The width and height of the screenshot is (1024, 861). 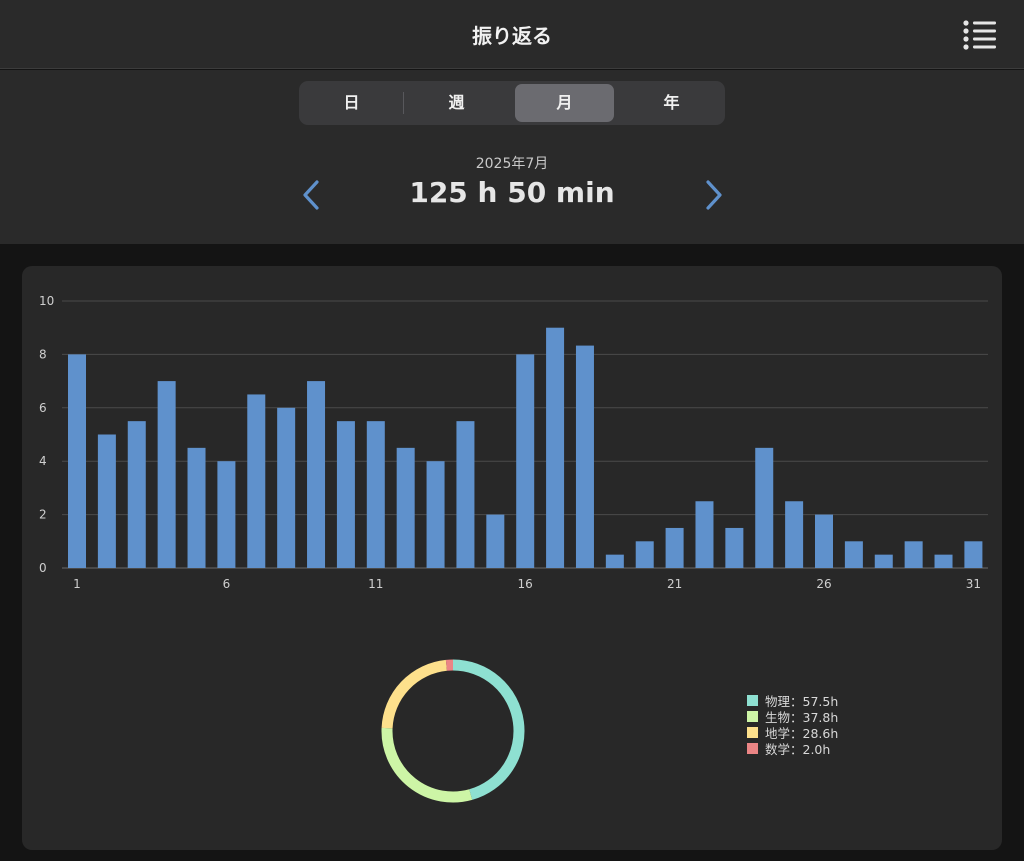 I want to click on legend-item: 数学：2.0h, so click(x=792, y=748).